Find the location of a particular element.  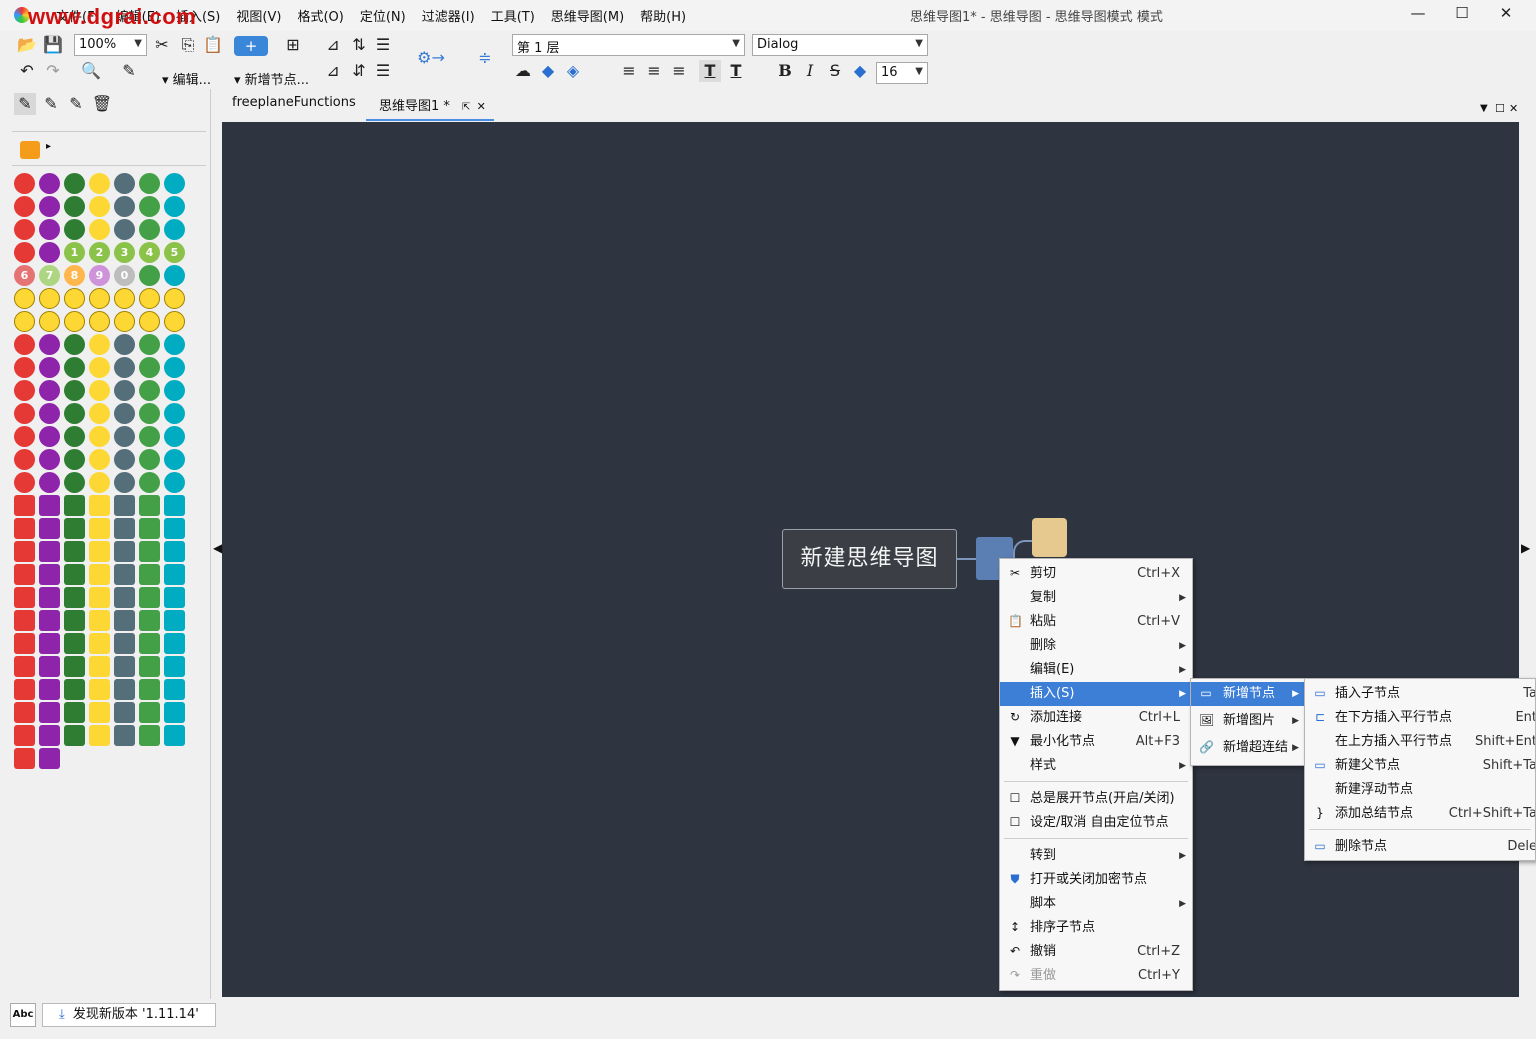

menu-item-insert: 插入(S) ▶ is located at coordinates (1096, 694).